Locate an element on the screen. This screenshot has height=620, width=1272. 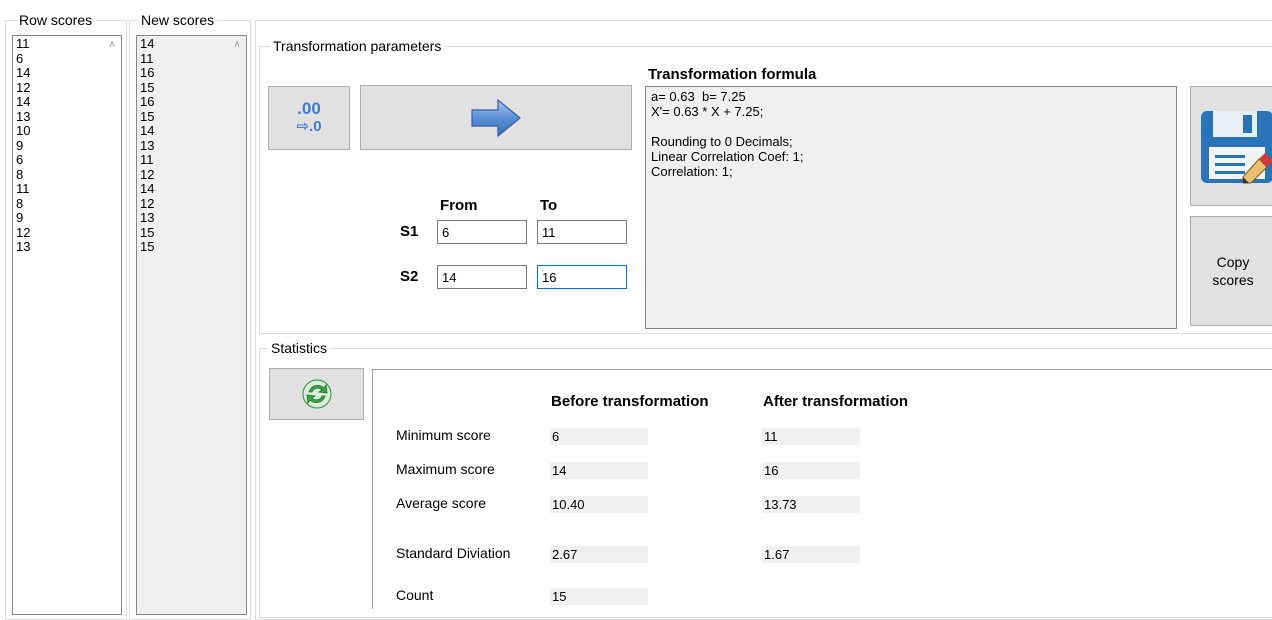
transform-button is located at coordinates (496, 117).